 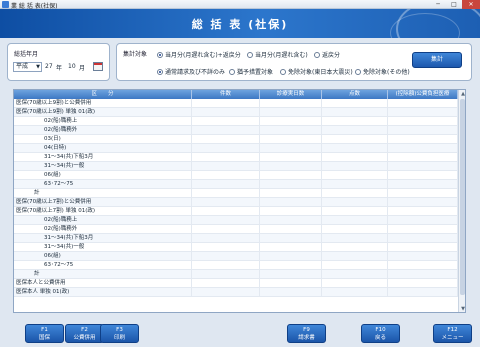 What do you see at coordinates (49, 66) in the screenshot?
I see `year-field: 27` at bounding box center [49, 66].